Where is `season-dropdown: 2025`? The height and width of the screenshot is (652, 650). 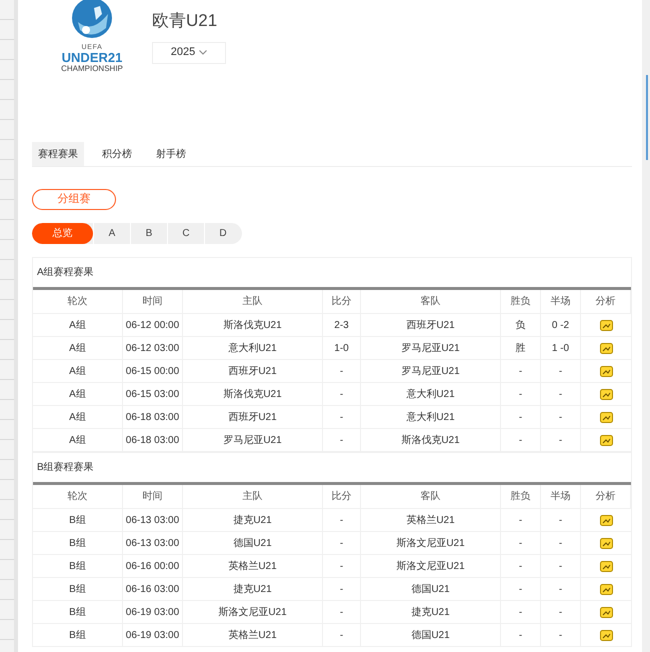
season-dropdown: 2025 is located at coordinates (189, 53).